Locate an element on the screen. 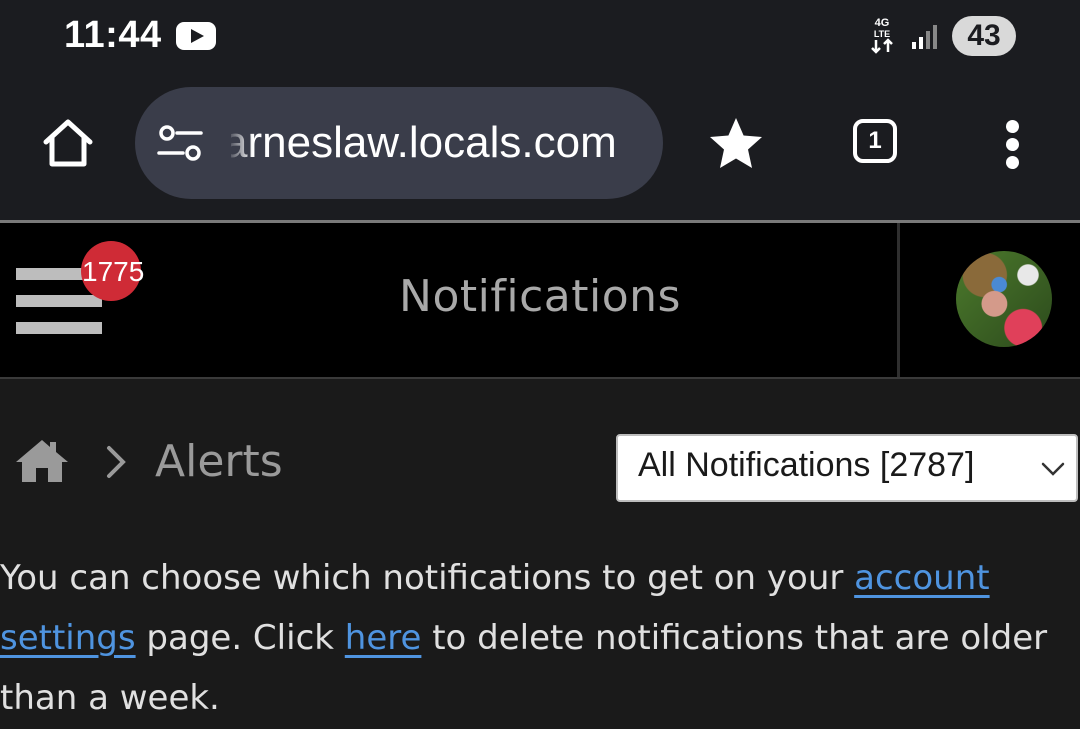  url-fade is located at coordinates (240, 142).